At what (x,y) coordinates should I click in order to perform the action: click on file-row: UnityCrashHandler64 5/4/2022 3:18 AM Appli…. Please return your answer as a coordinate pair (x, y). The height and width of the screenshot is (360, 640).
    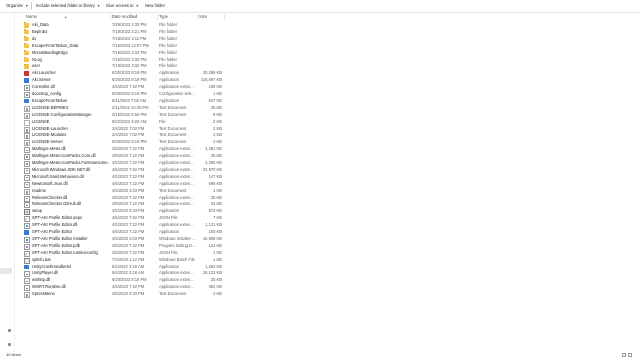
    Looking at the image, I should click on (122, 267).